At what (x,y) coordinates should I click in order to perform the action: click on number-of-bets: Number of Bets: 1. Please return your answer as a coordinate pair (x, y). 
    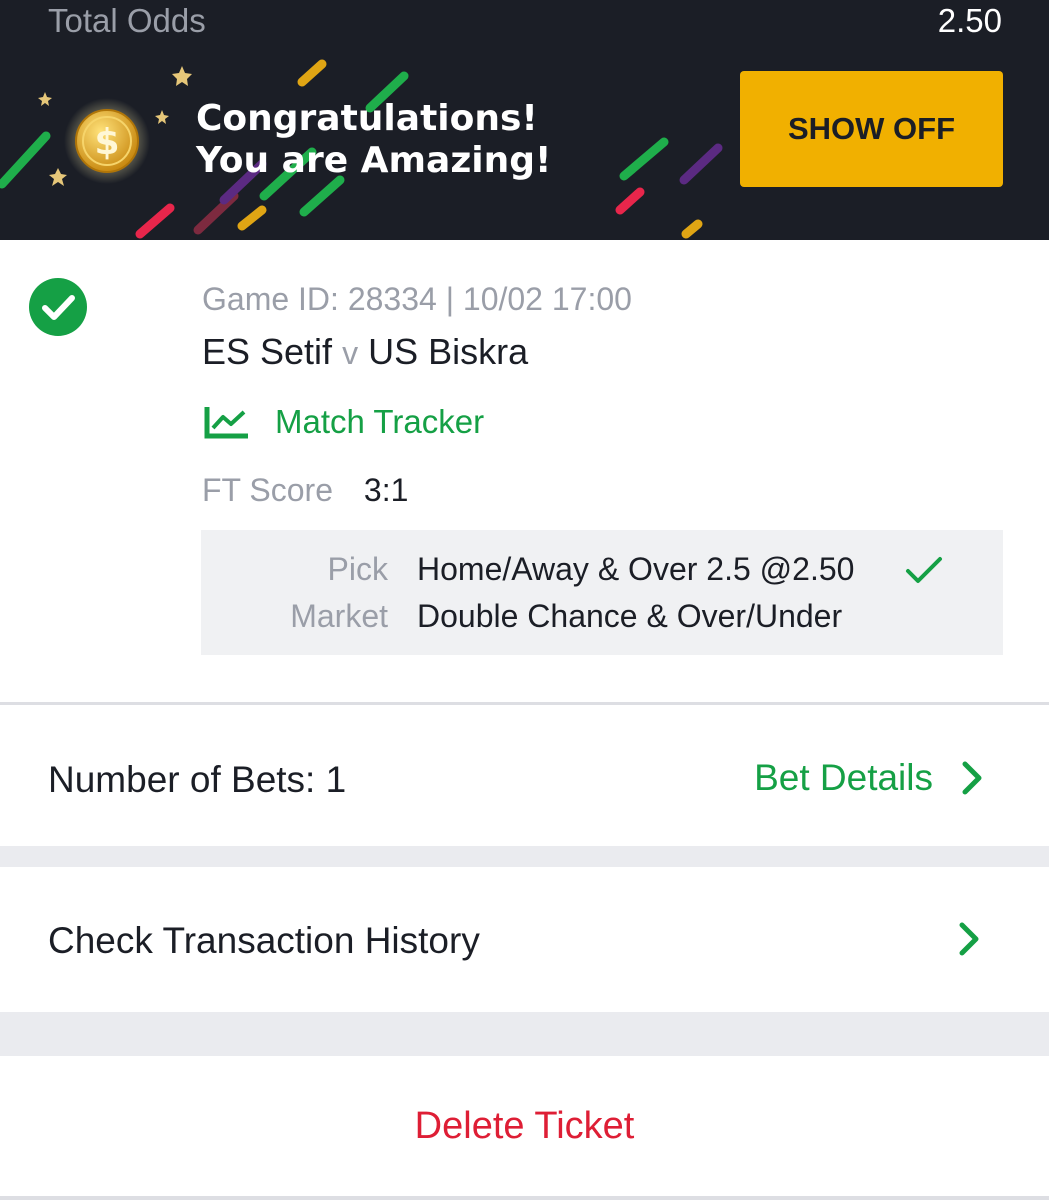
    Looking at the image, I should click on (197, 779).